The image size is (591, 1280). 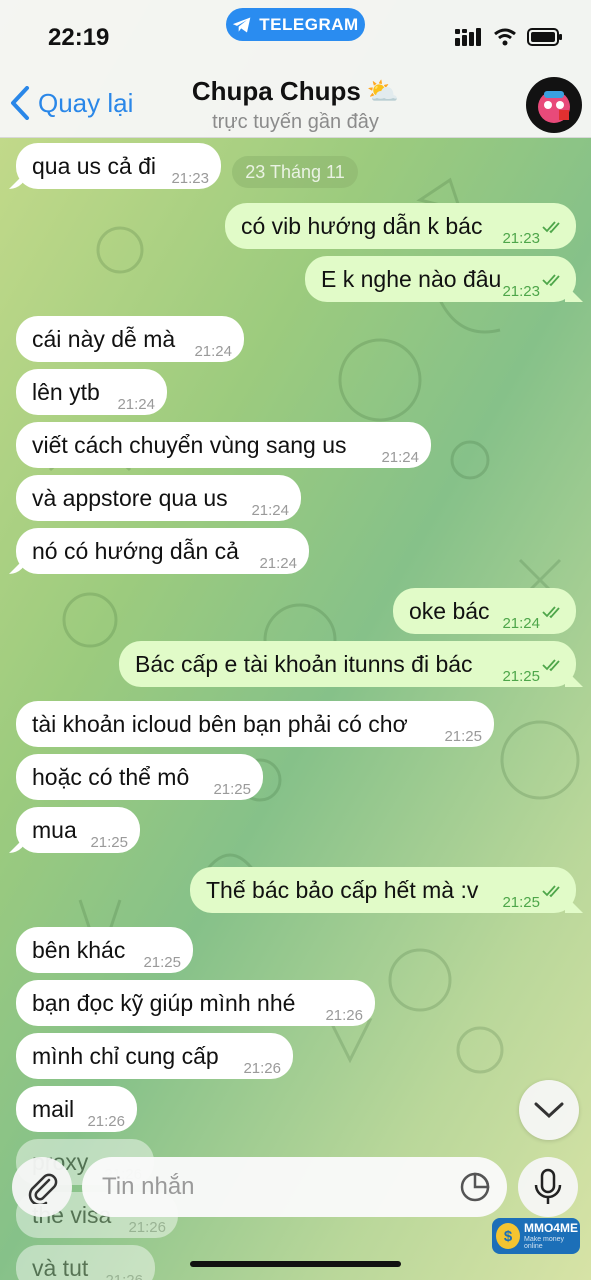 I want to click on incoming-message: nó có hướng dẫn cả 21:24, so click(x=162, y=551).